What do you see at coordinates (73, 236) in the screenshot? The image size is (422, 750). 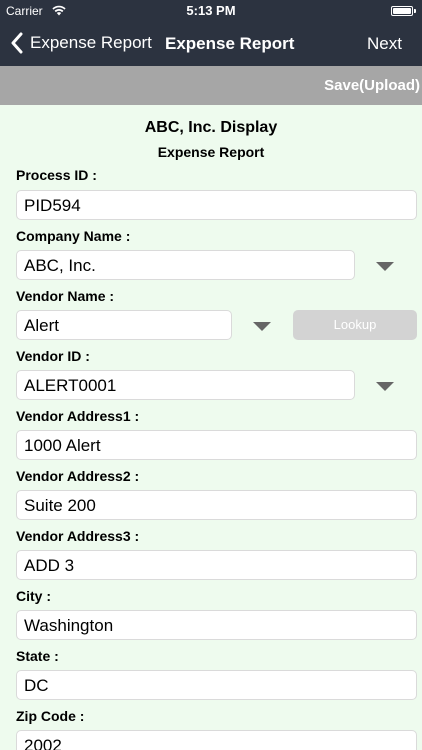 I see `company-name-label: Company Name :` at bounding box center [73, 236].